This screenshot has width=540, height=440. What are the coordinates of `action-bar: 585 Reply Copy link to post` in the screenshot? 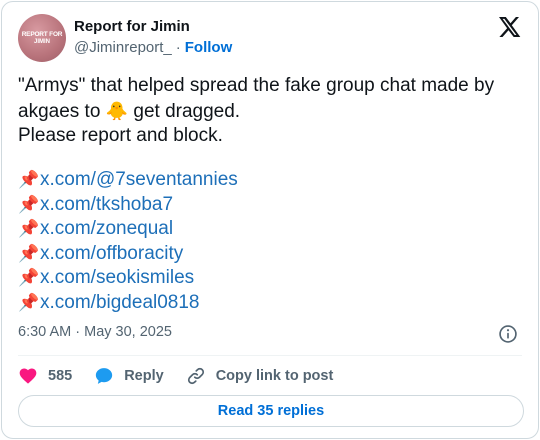 It's located at (186, 376).